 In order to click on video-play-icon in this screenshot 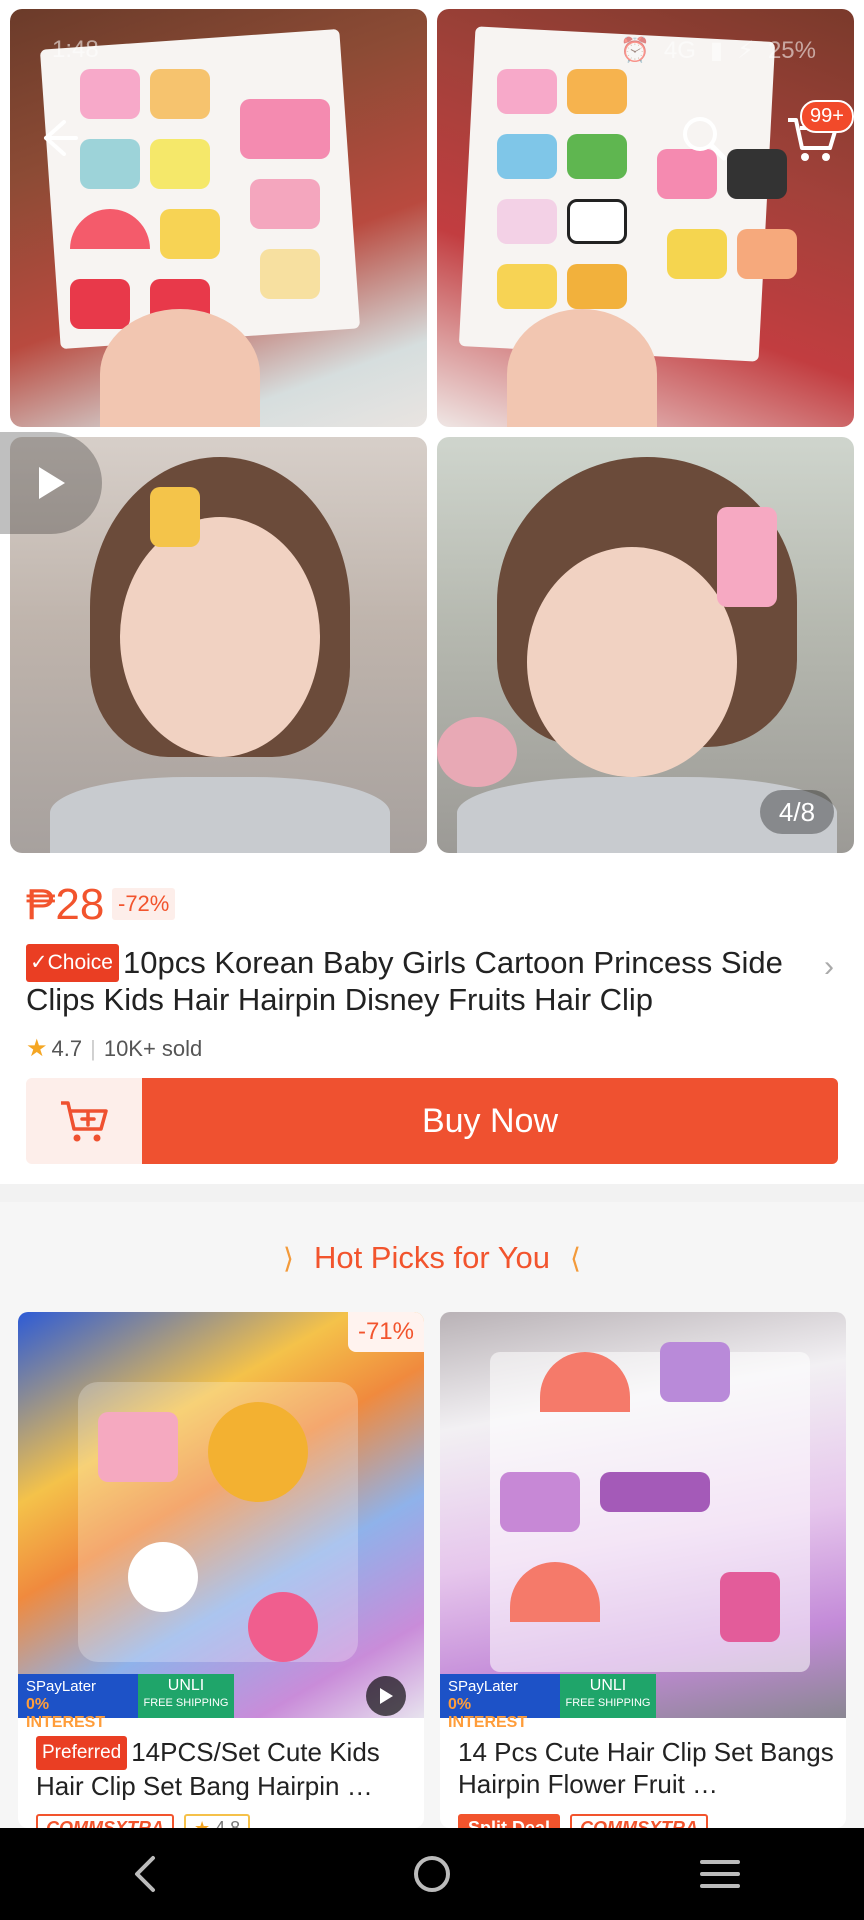, I will do `click(386, 1696)`.